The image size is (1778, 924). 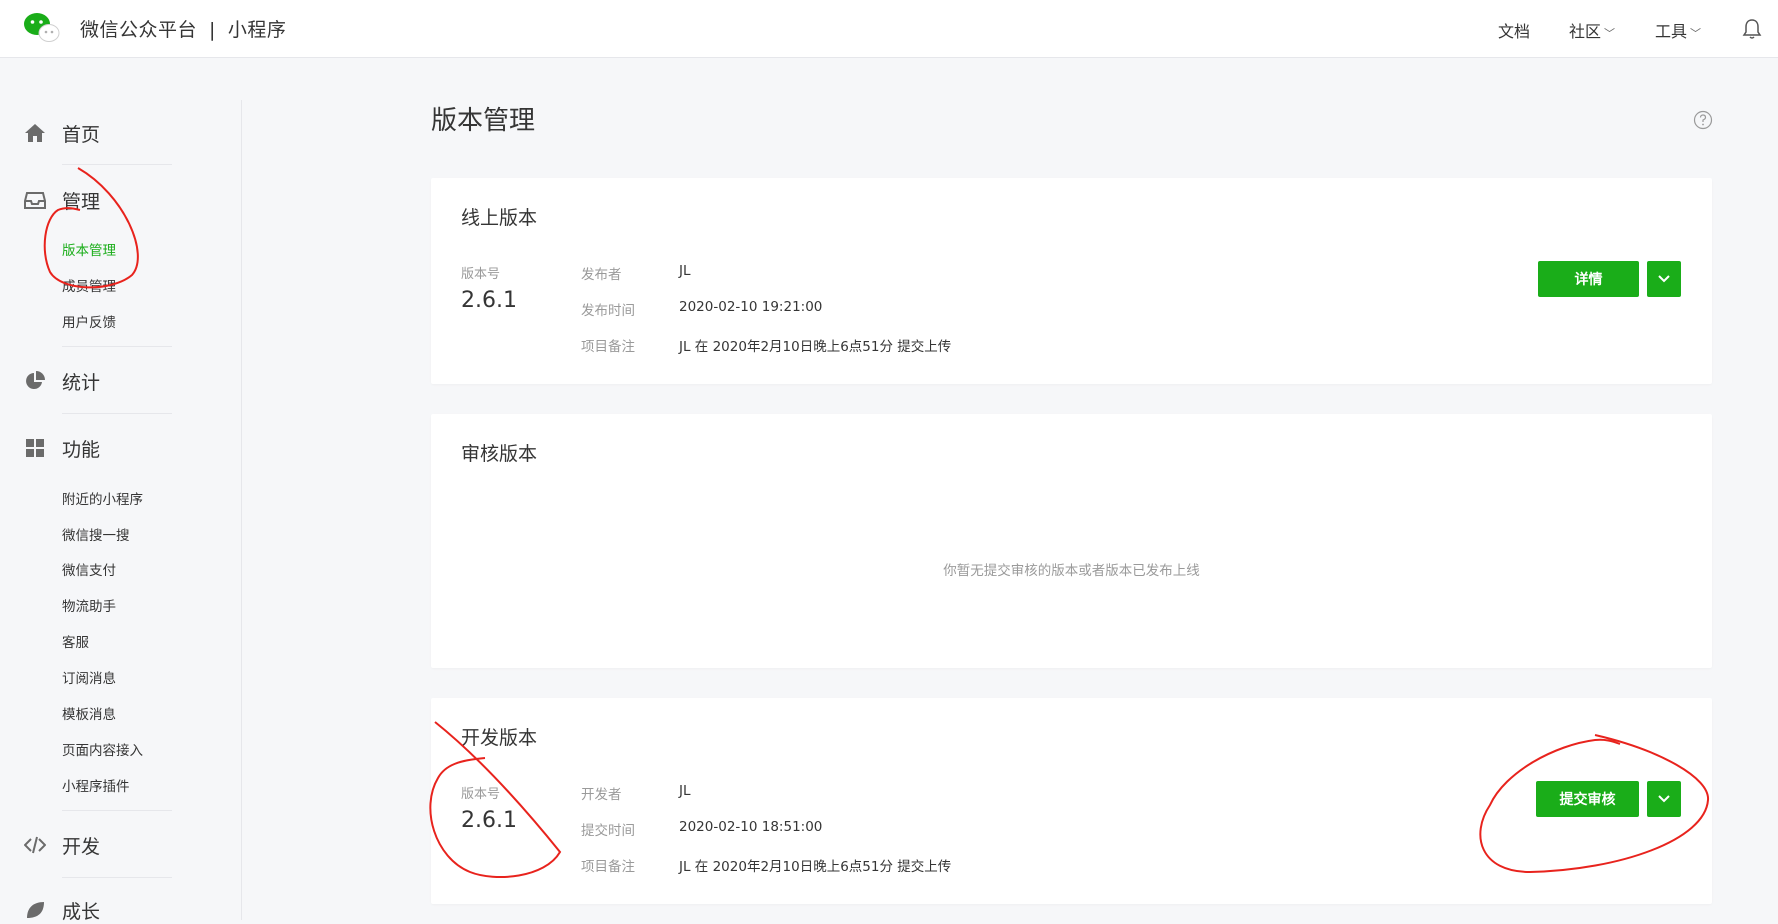 I want to click on help-icon, so click(x=1703, y=120).